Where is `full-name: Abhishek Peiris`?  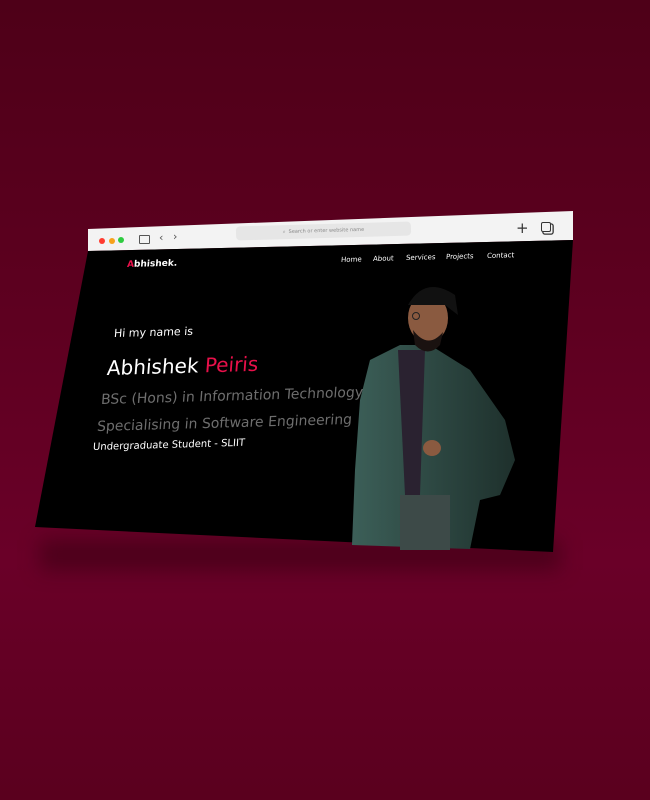 full-name: Abhishek Peiris is located at coordinates (182, 366).